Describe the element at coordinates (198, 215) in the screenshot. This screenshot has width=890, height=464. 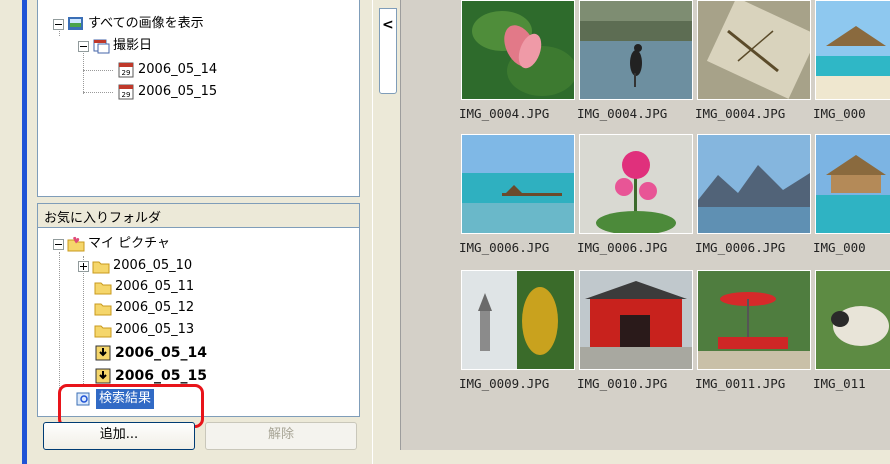
I see `favorites-header: お気に入りフォルダ` at that location.